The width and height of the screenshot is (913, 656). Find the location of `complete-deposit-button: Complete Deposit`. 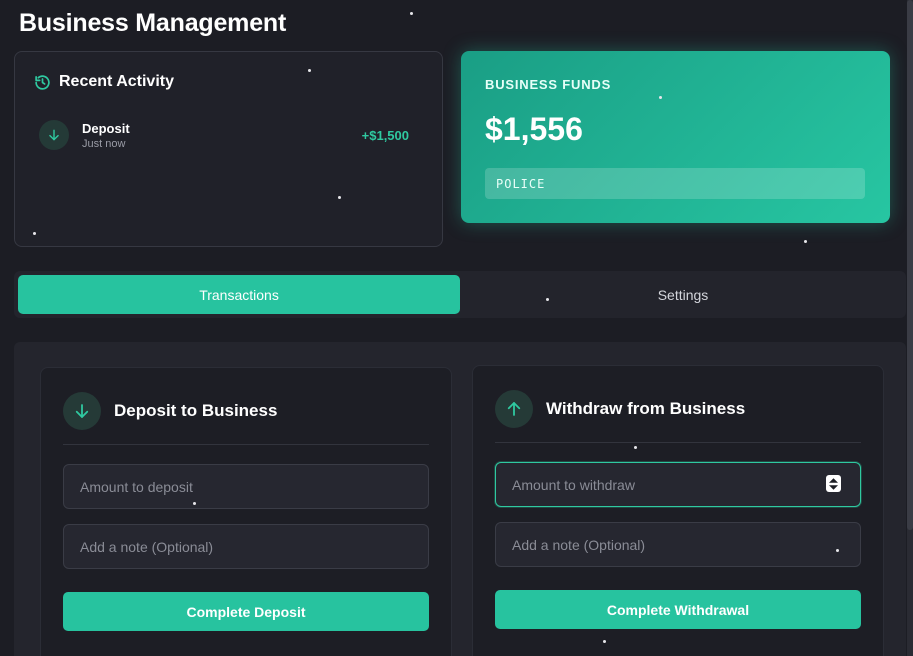

complete-deposit-button: Complete Deposit is located at coordinates (246, 611).